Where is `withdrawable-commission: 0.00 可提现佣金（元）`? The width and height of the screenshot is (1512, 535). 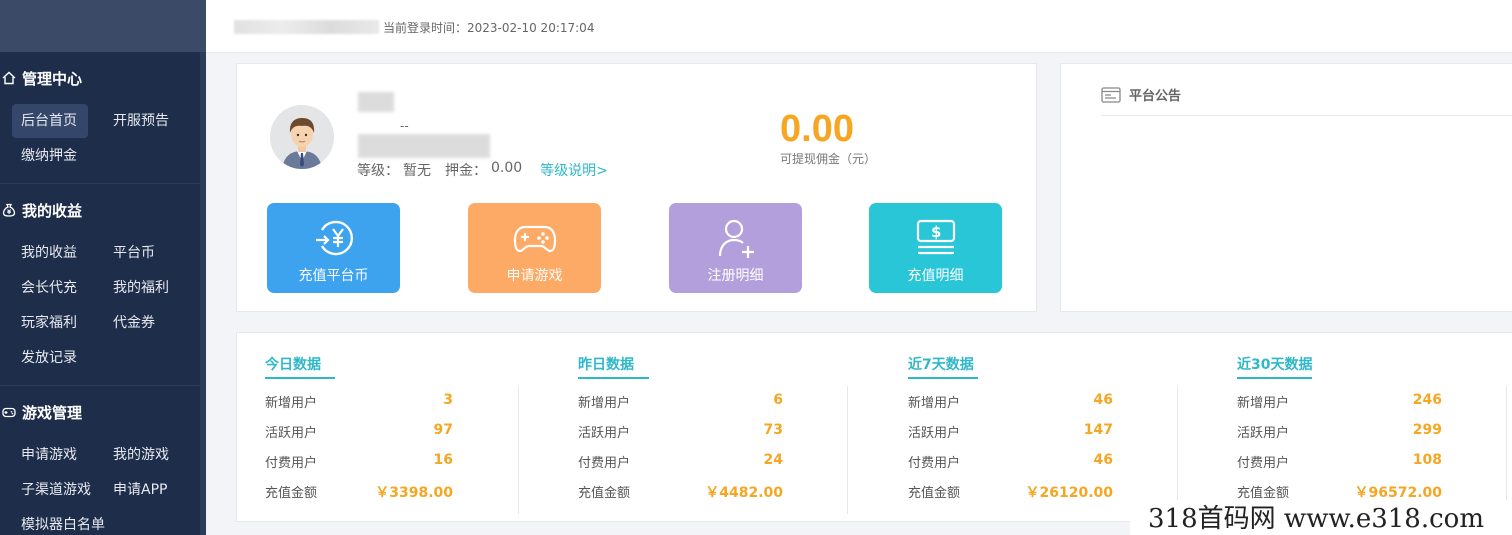 withdrawable-commission: 0.00 可提现佣金（元） is located at coordinates (828, 136).